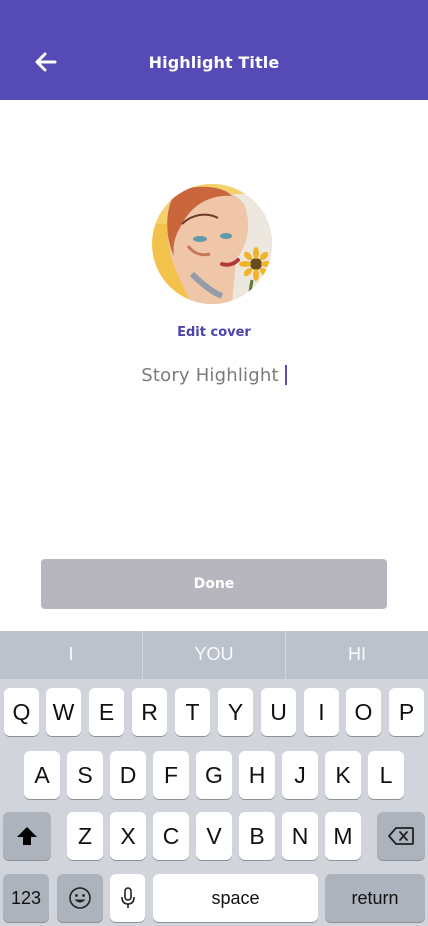  I want to click on suggestion-item: I, so click(71, 655).